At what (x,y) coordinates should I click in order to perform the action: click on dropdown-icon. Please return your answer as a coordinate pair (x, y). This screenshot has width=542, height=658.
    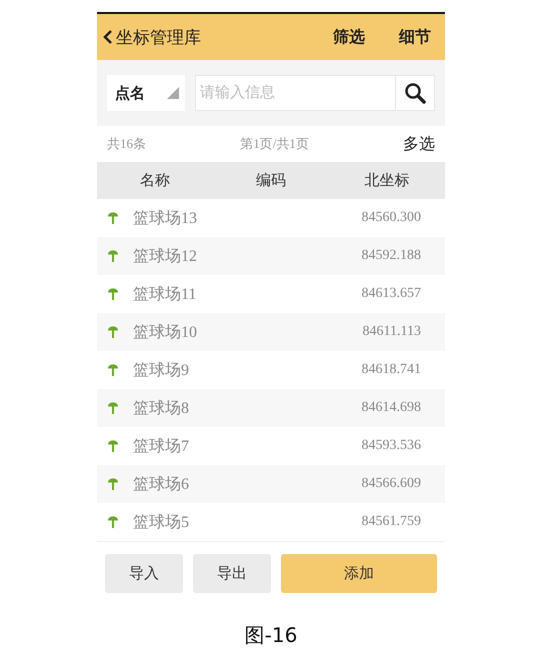
    Looking at the image, I should click on (173, 93).